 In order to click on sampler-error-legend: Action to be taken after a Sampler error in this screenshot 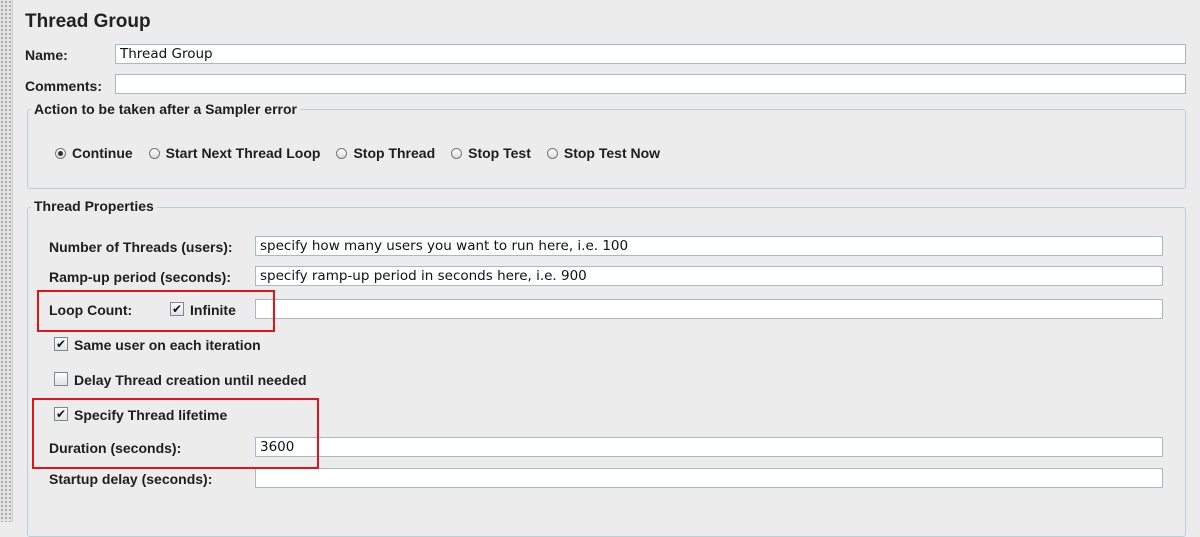, I will do `click(165, 109)`.